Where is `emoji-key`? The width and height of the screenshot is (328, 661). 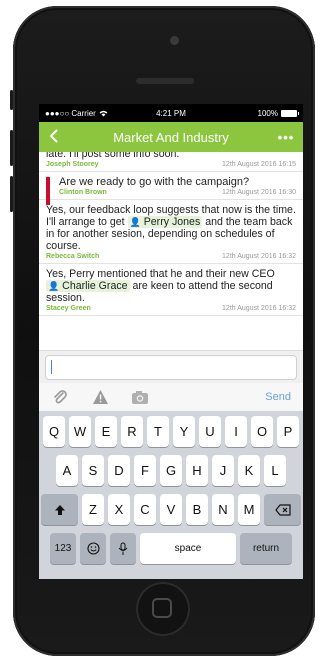 emoji-key is located at coordinates (93, 548).